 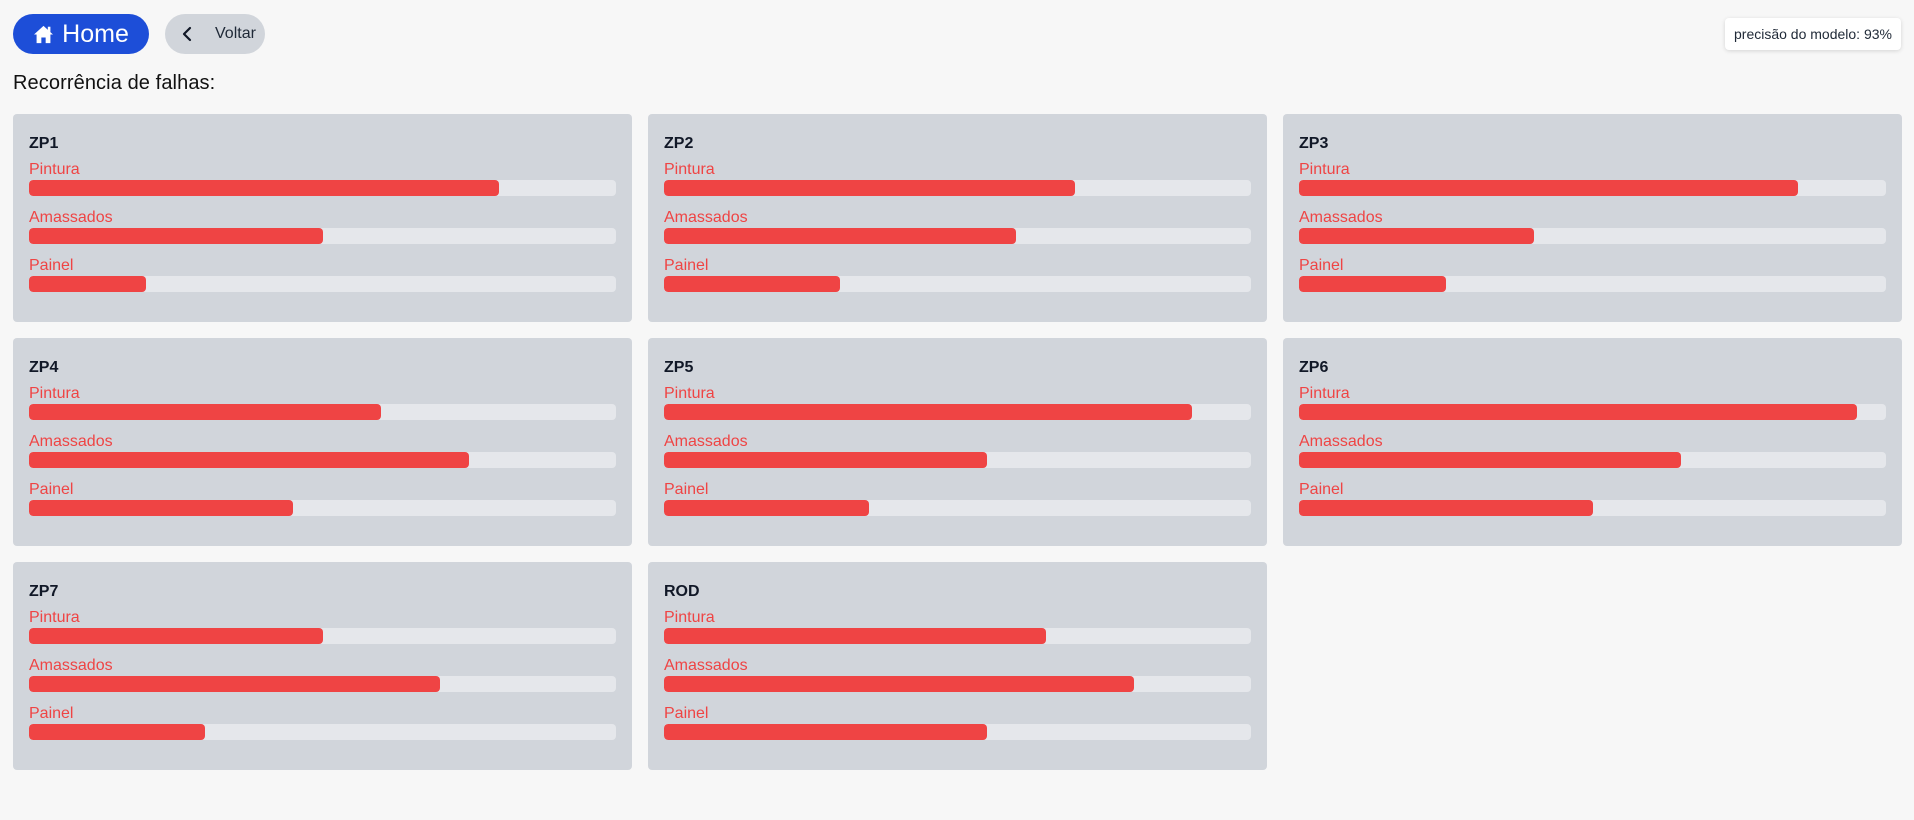 I want to click on zone-card-title: ZP2, so click(x=679, y=143).